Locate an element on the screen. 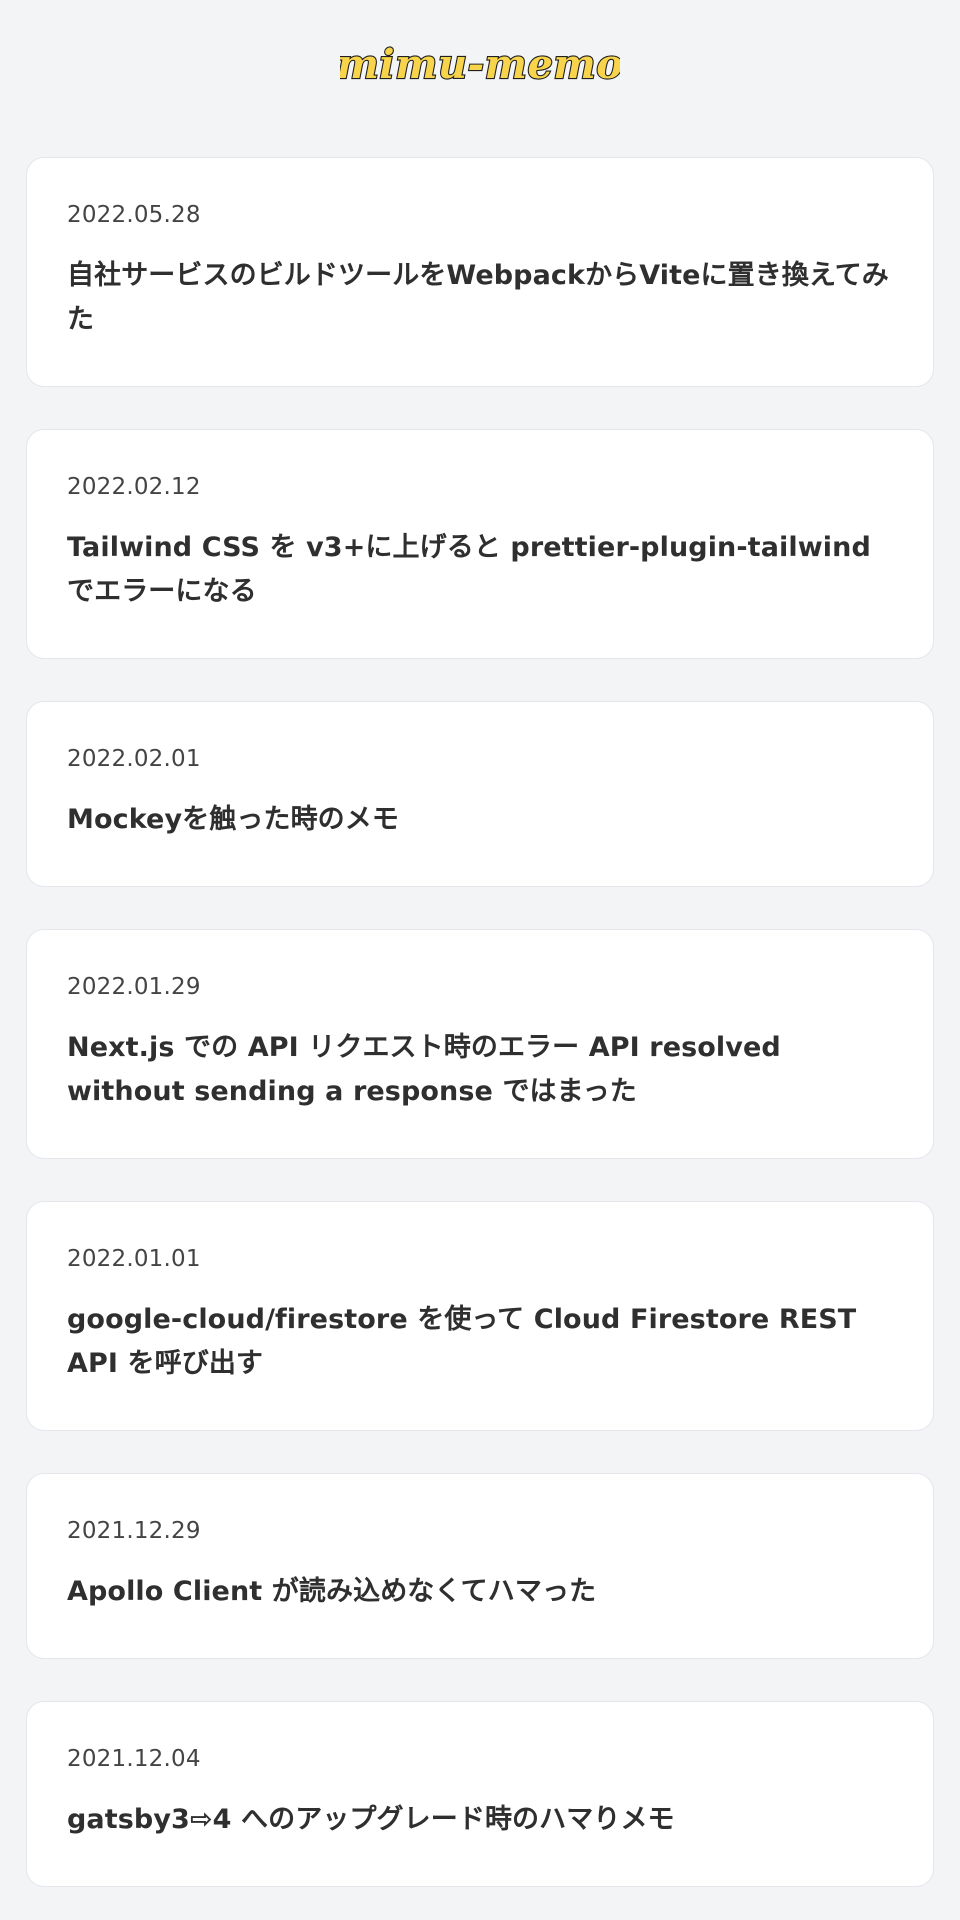  post-card: 2022.02.01 Mockeyを触った時のメモ is located at coordinates (480, 794).